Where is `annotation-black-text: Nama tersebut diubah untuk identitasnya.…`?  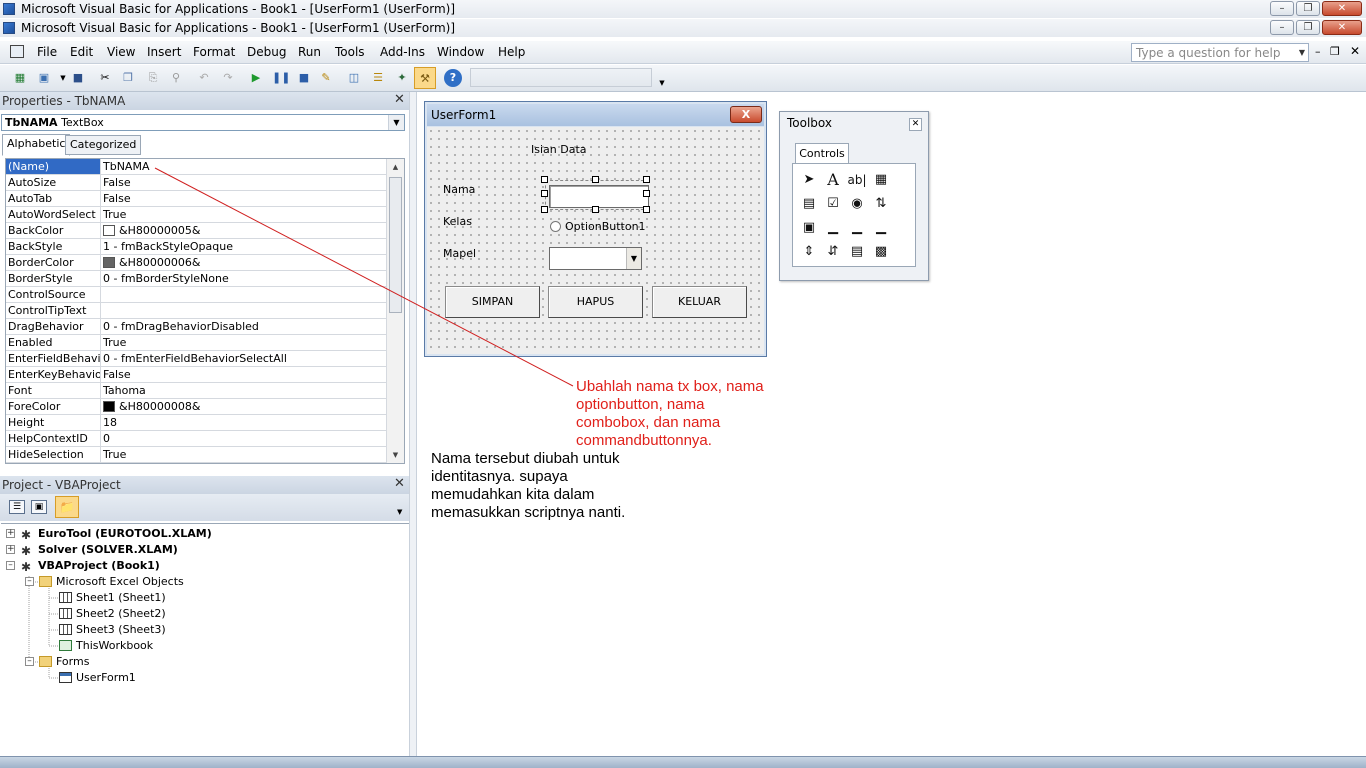 annotation-black-text: Nama tersebut diubah untuk identitasnya.… is located at coordinates (528, 485).